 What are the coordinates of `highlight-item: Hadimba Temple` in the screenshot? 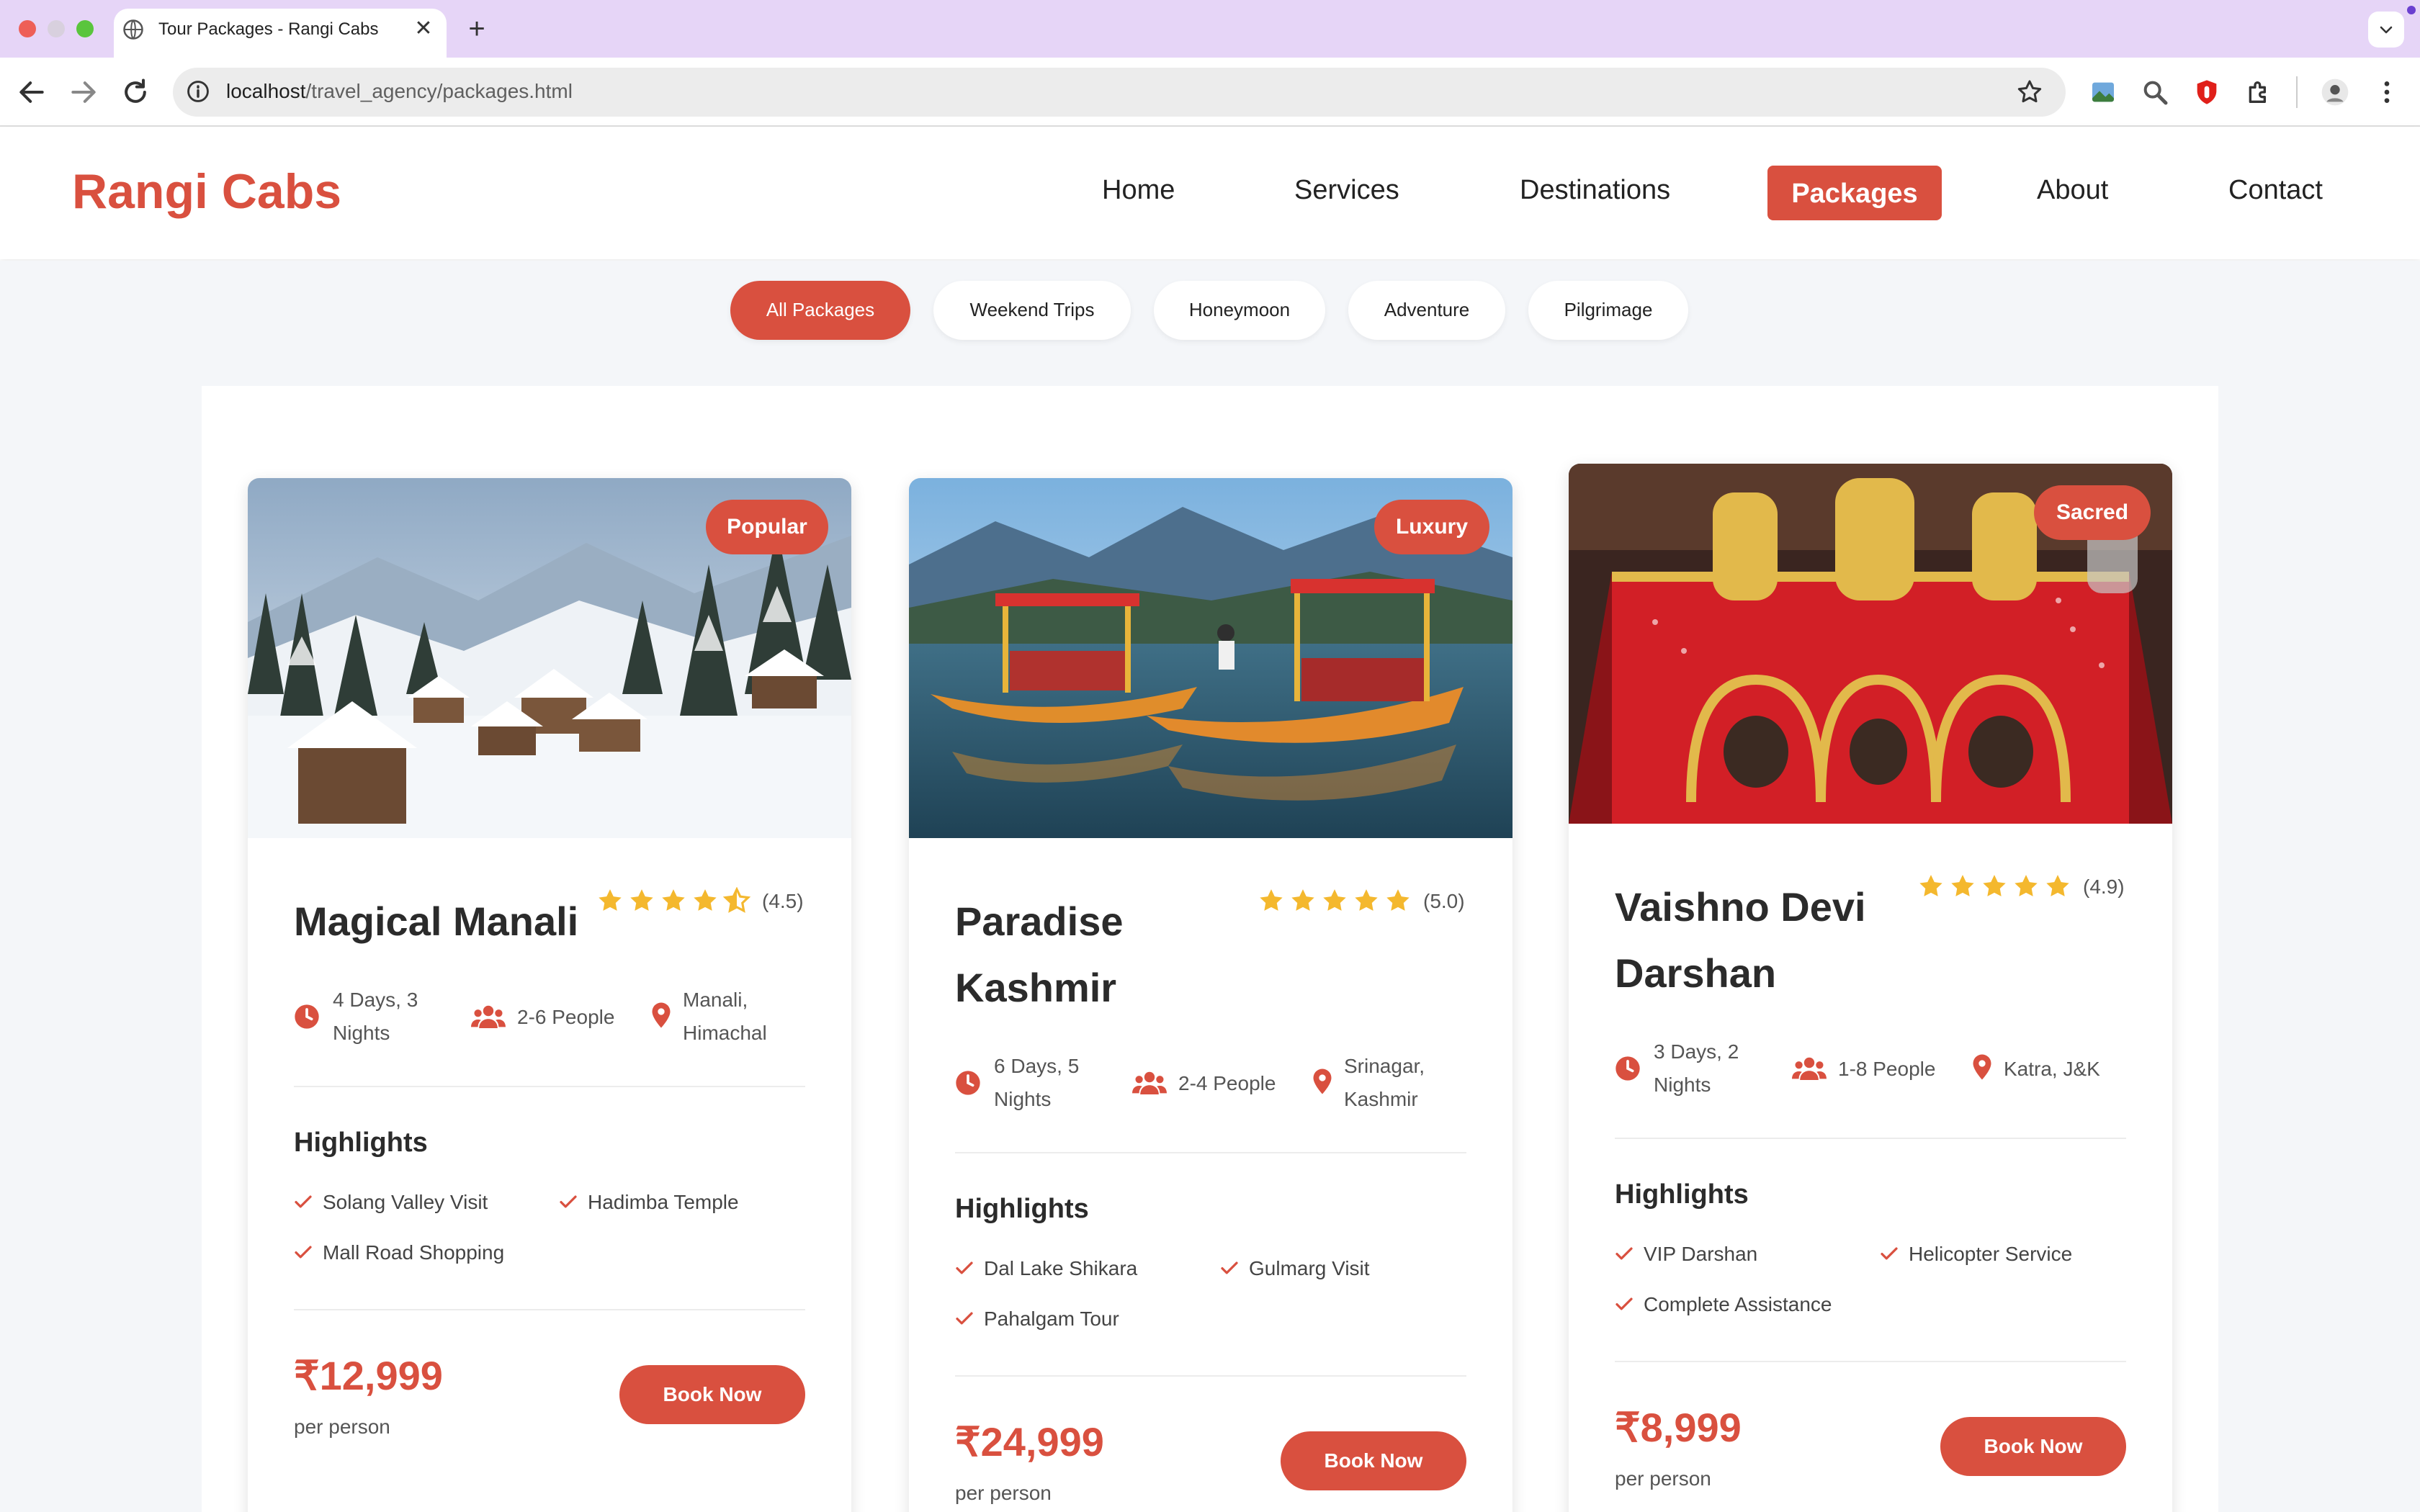 It's located at (663, 1202).